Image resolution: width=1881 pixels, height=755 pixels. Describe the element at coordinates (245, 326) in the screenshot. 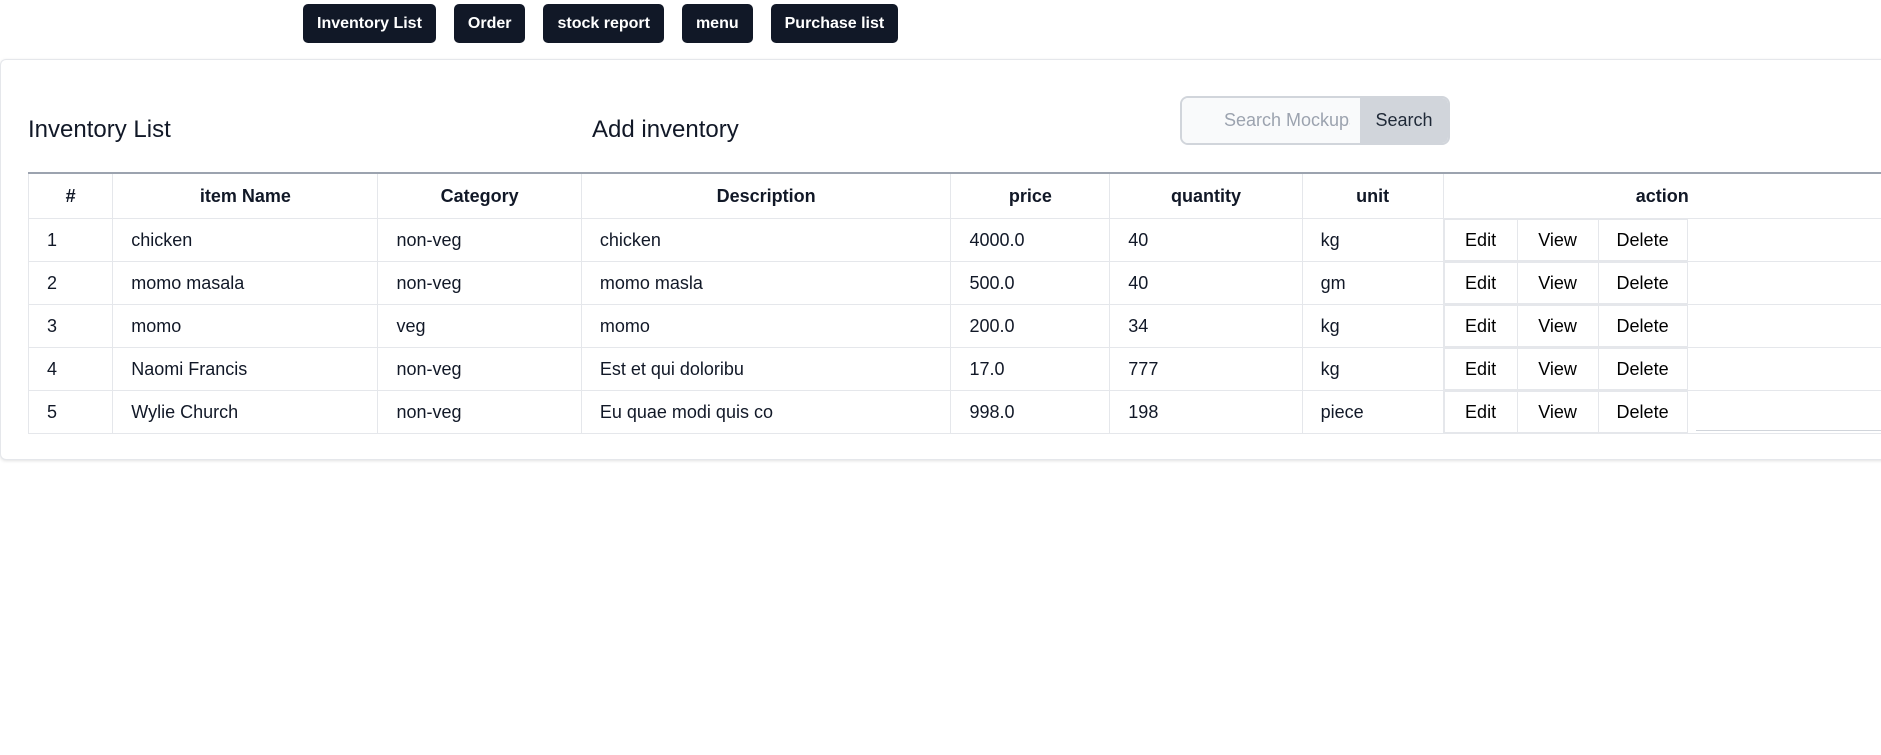

I see `cell-item-name: momo` at that location.